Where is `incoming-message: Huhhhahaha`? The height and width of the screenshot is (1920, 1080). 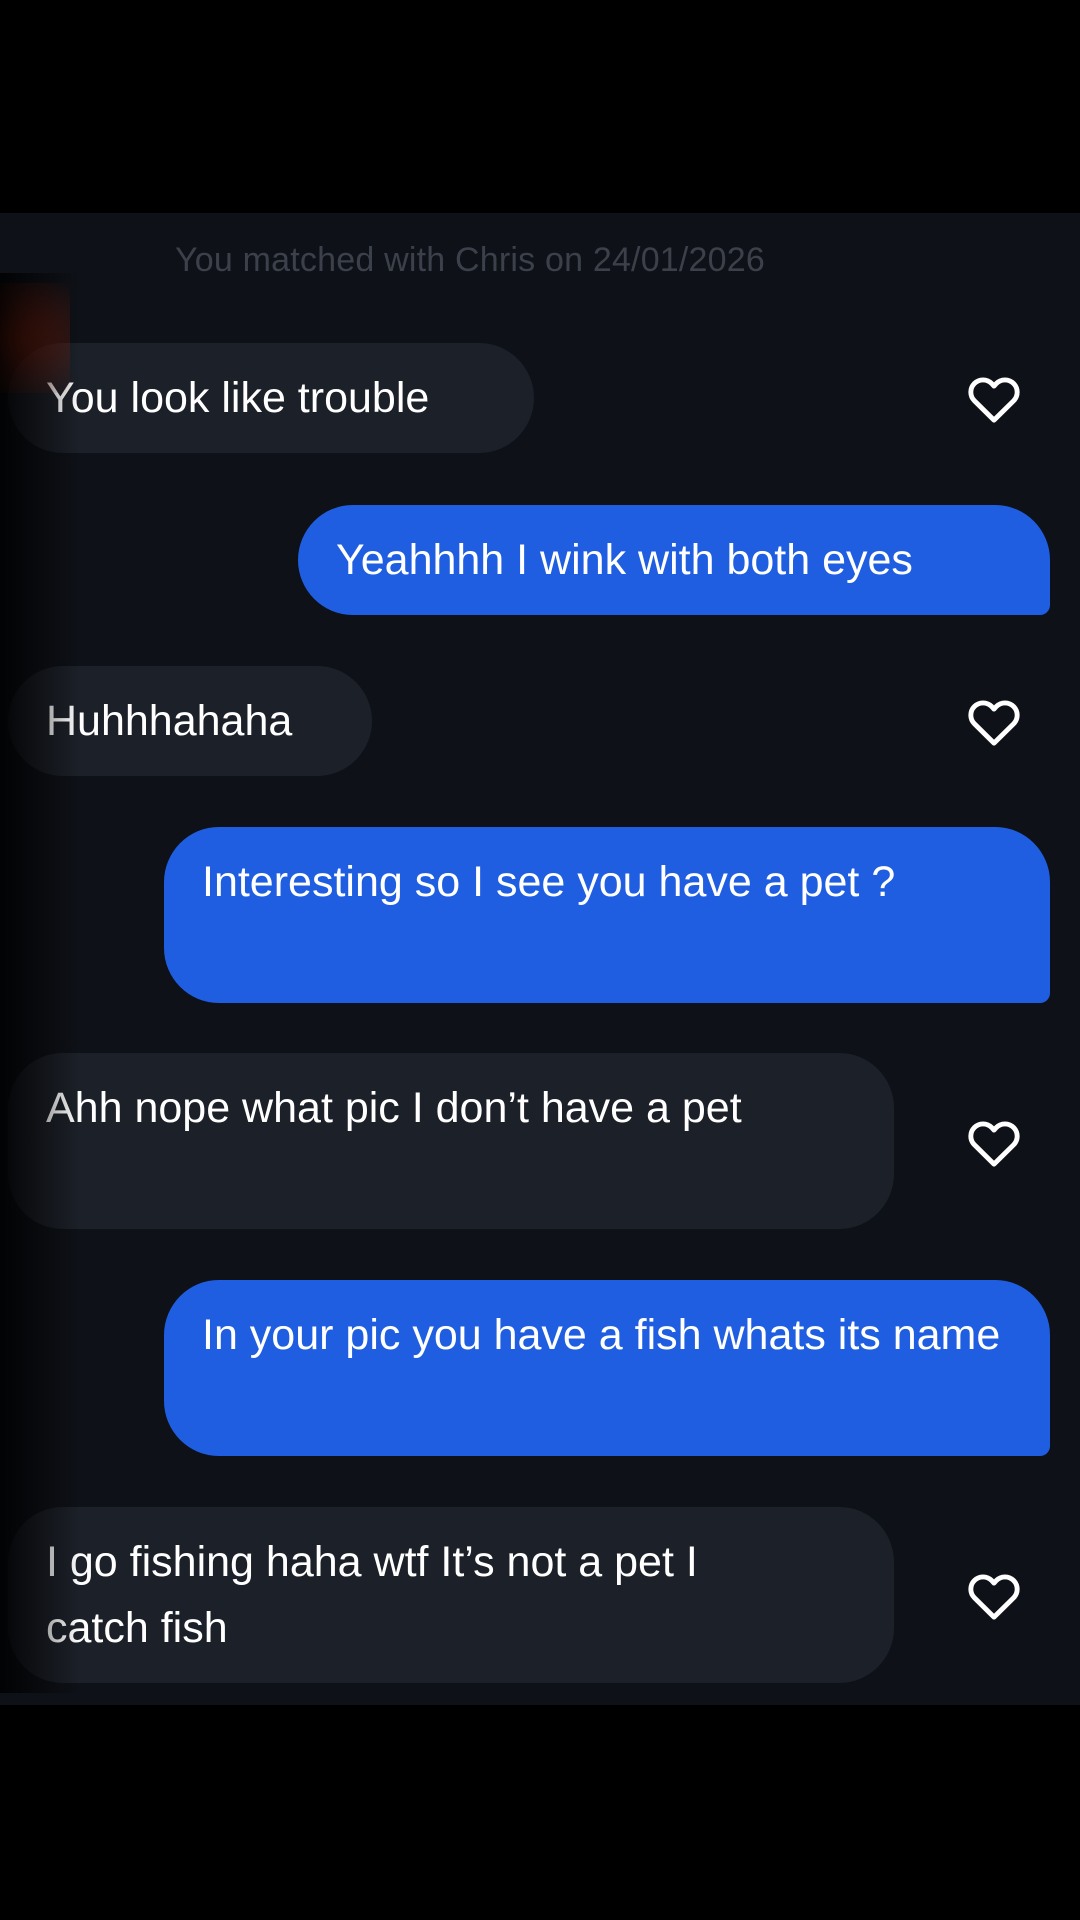
incoming-message: Huhhhahaha is located at coordinates (190, 721).